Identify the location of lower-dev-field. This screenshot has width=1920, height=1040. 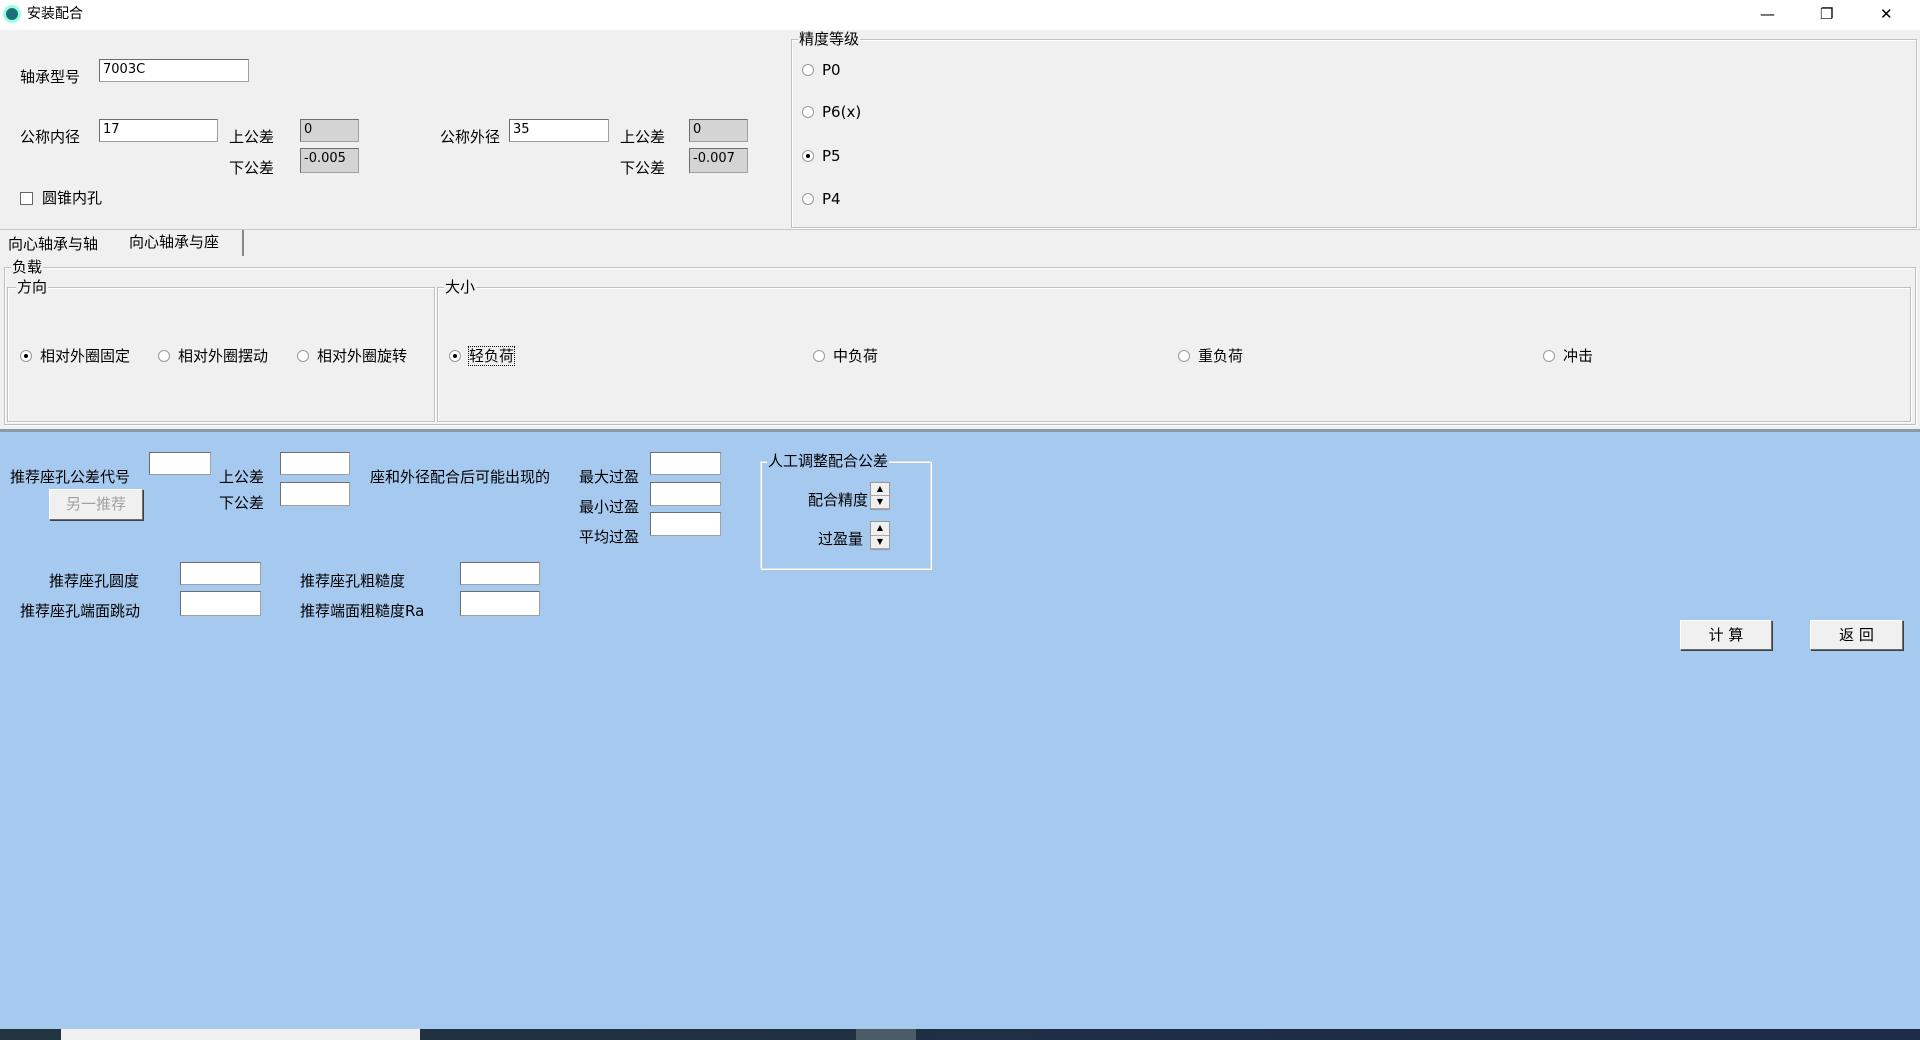
(315, 494).